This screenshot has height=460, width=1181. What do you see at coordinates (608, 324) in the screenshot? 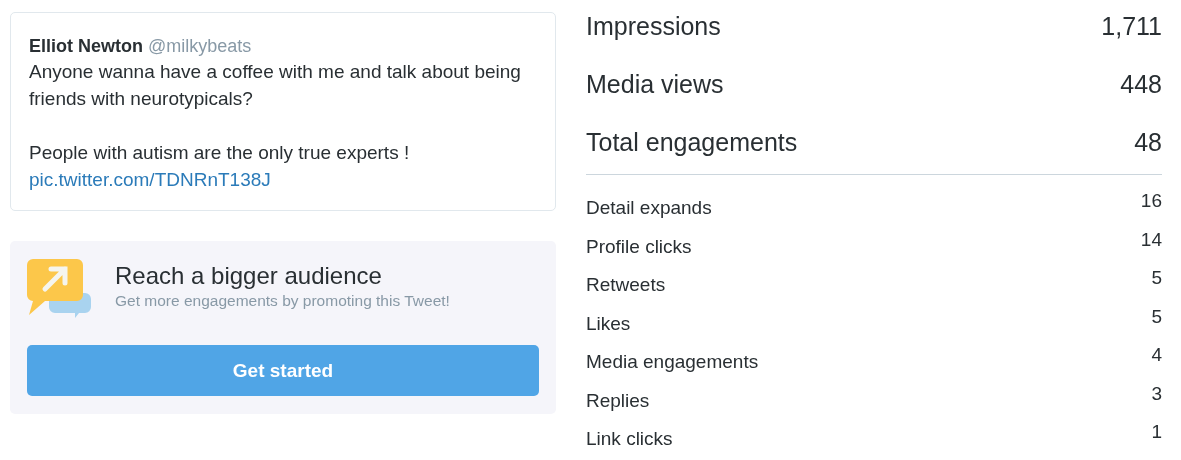
I see `engagement-label: Likes` at bounding box center [608, 324].